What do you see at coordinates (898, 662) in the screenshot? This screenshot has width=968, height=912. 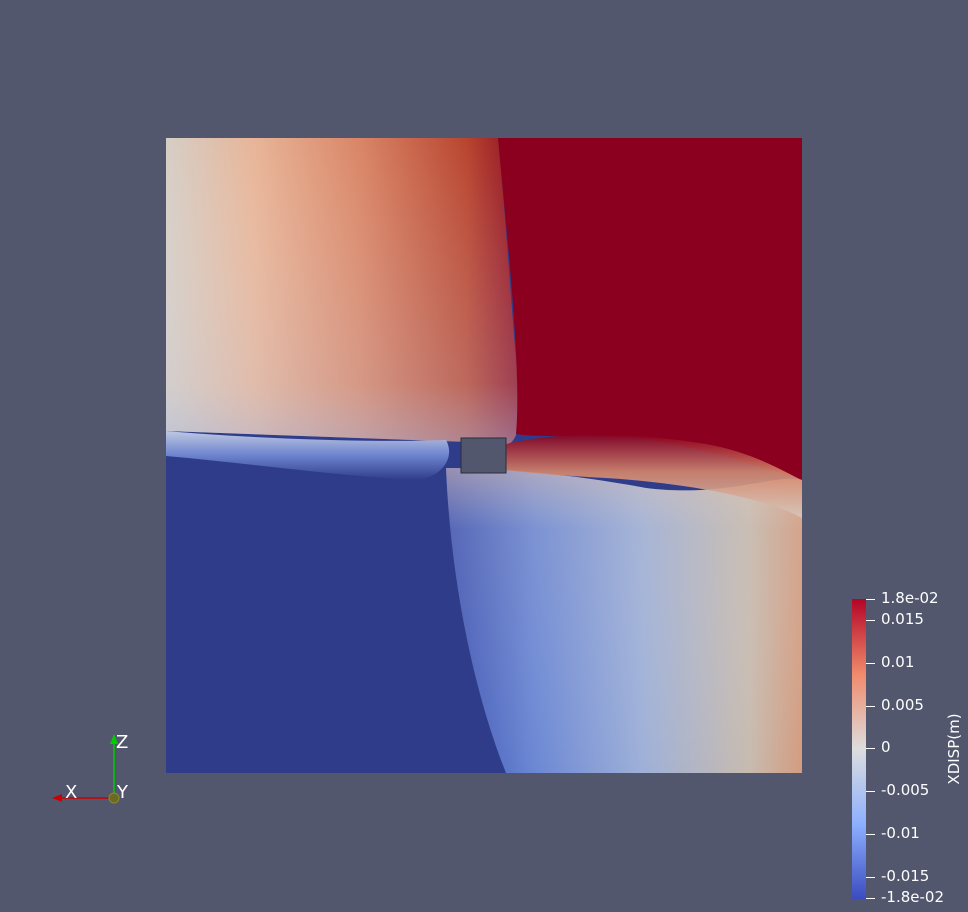 I see `colorbar-tick-label: 0.01` at bounding box center [898, 662].